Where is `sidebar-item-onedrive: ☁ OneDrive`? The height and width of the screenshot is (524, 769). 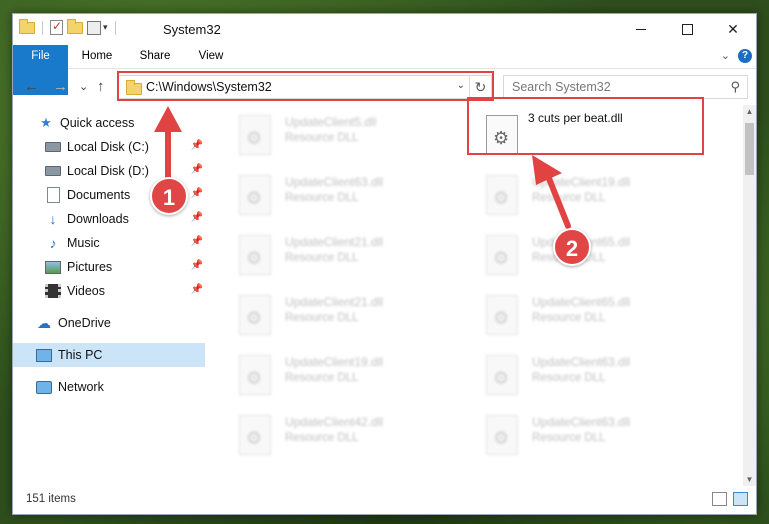 sidebar-item-onedrive: ☁ OneDrive is located at coordinates (120, 323).